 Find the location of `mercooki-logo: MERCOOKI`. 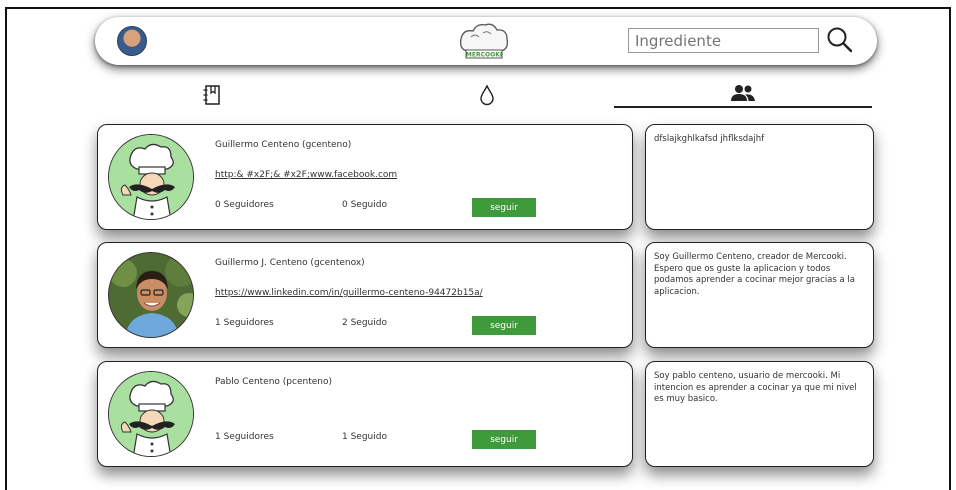

mercooki-logo: MERCOOKI is located at coordinates (484, 41).